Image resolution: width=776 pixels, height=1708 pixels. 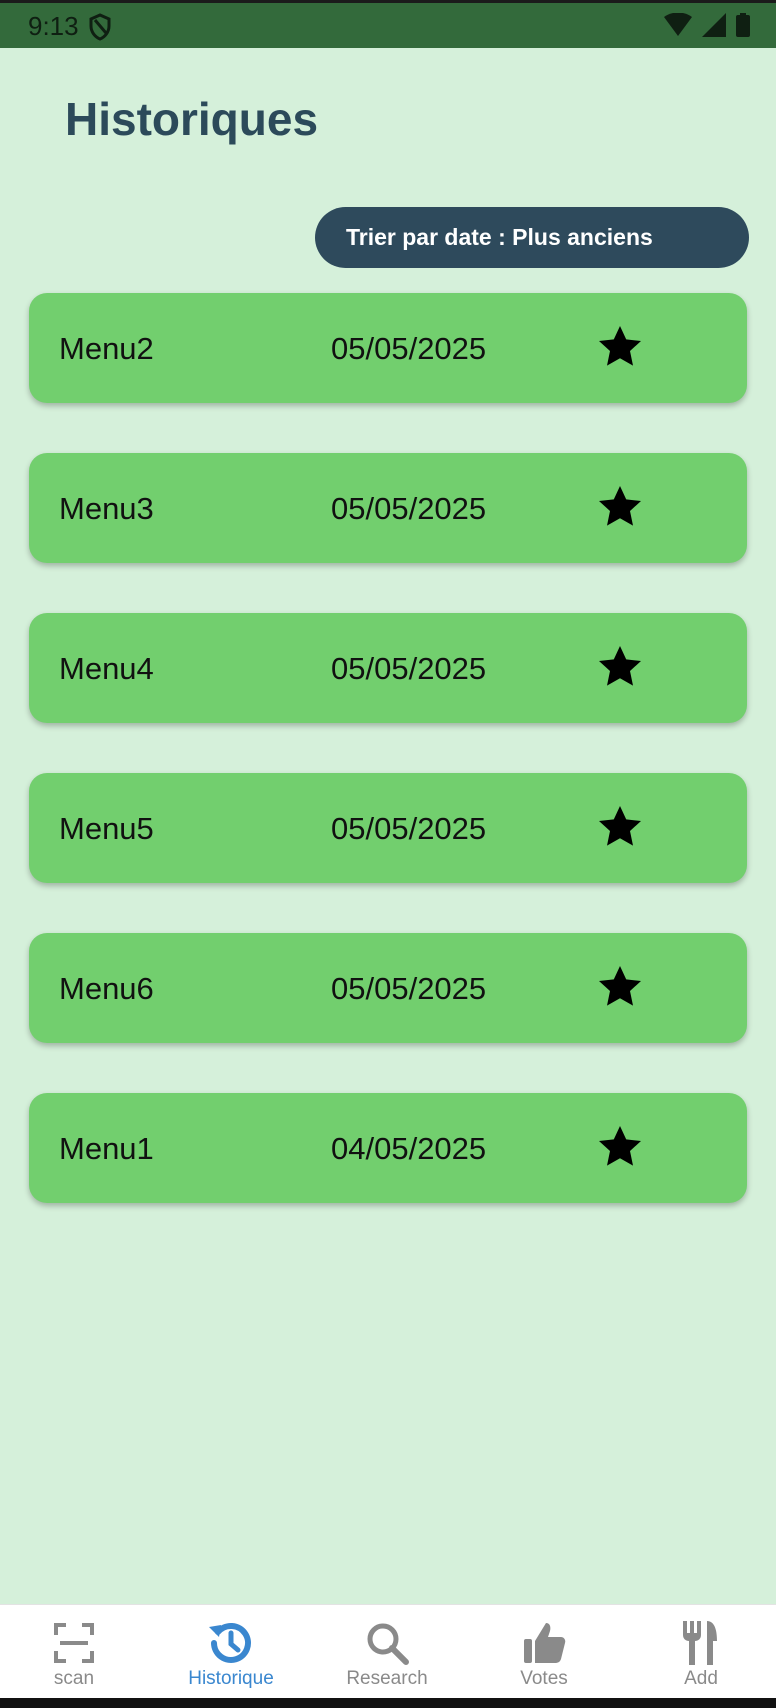 I want to click on bottom-navigation: scan Historique Research Votes Add, so click(x=388, y=1651).